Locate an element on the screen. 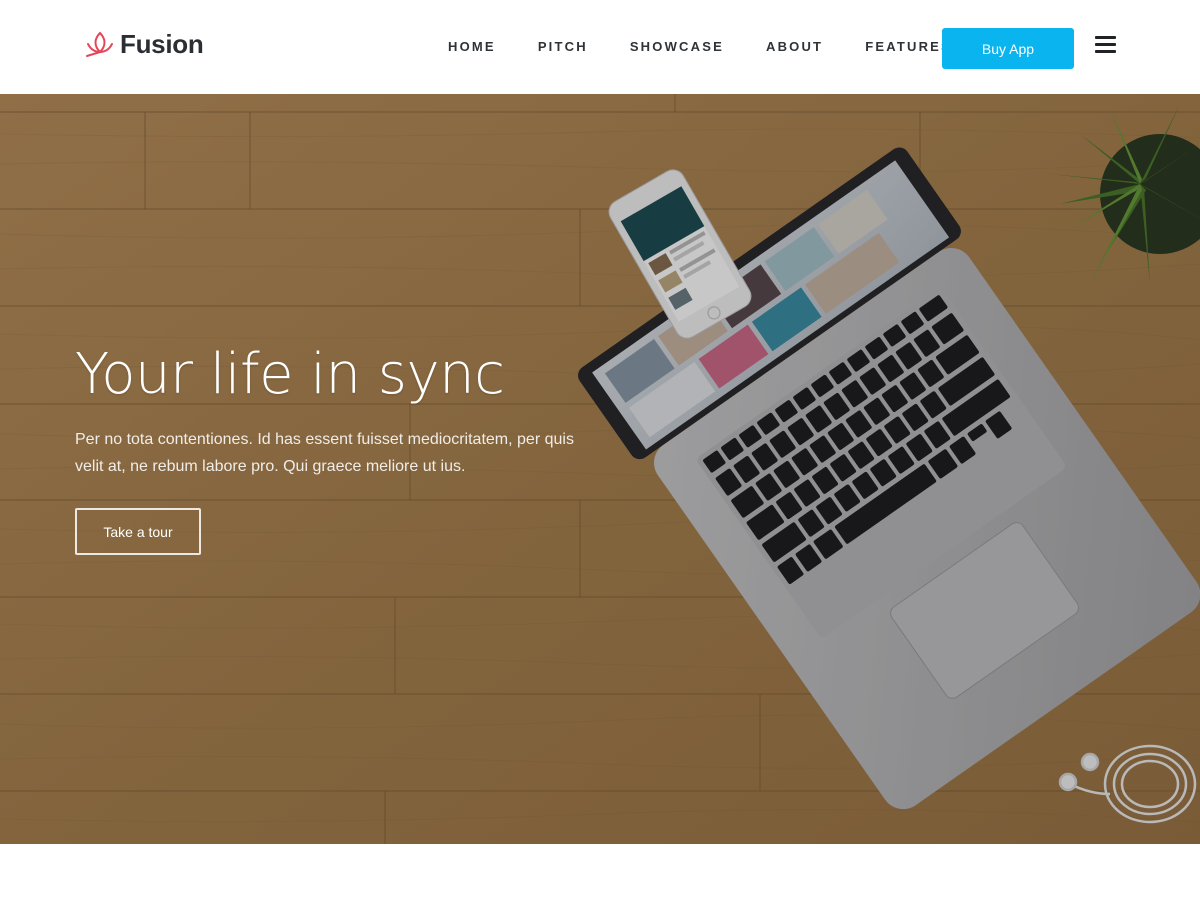  main-nav: HOME PITCH SHOWCASE ABOUT FEATURES is located at coordinates (721, 47).